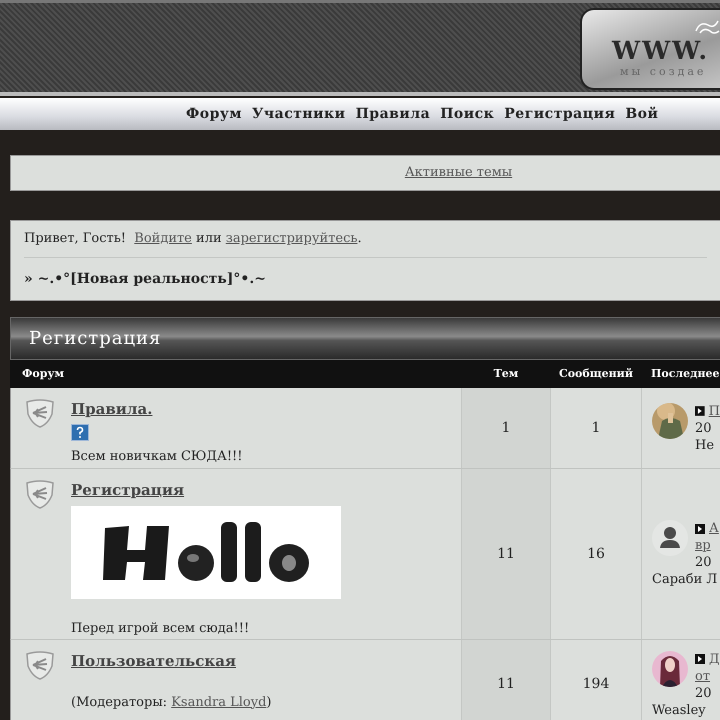 The width and height of the screenshot is (720, 720). Describe the element at coordinates (596, 428) in the screenshot. I see `posts-count: 1` at that location.